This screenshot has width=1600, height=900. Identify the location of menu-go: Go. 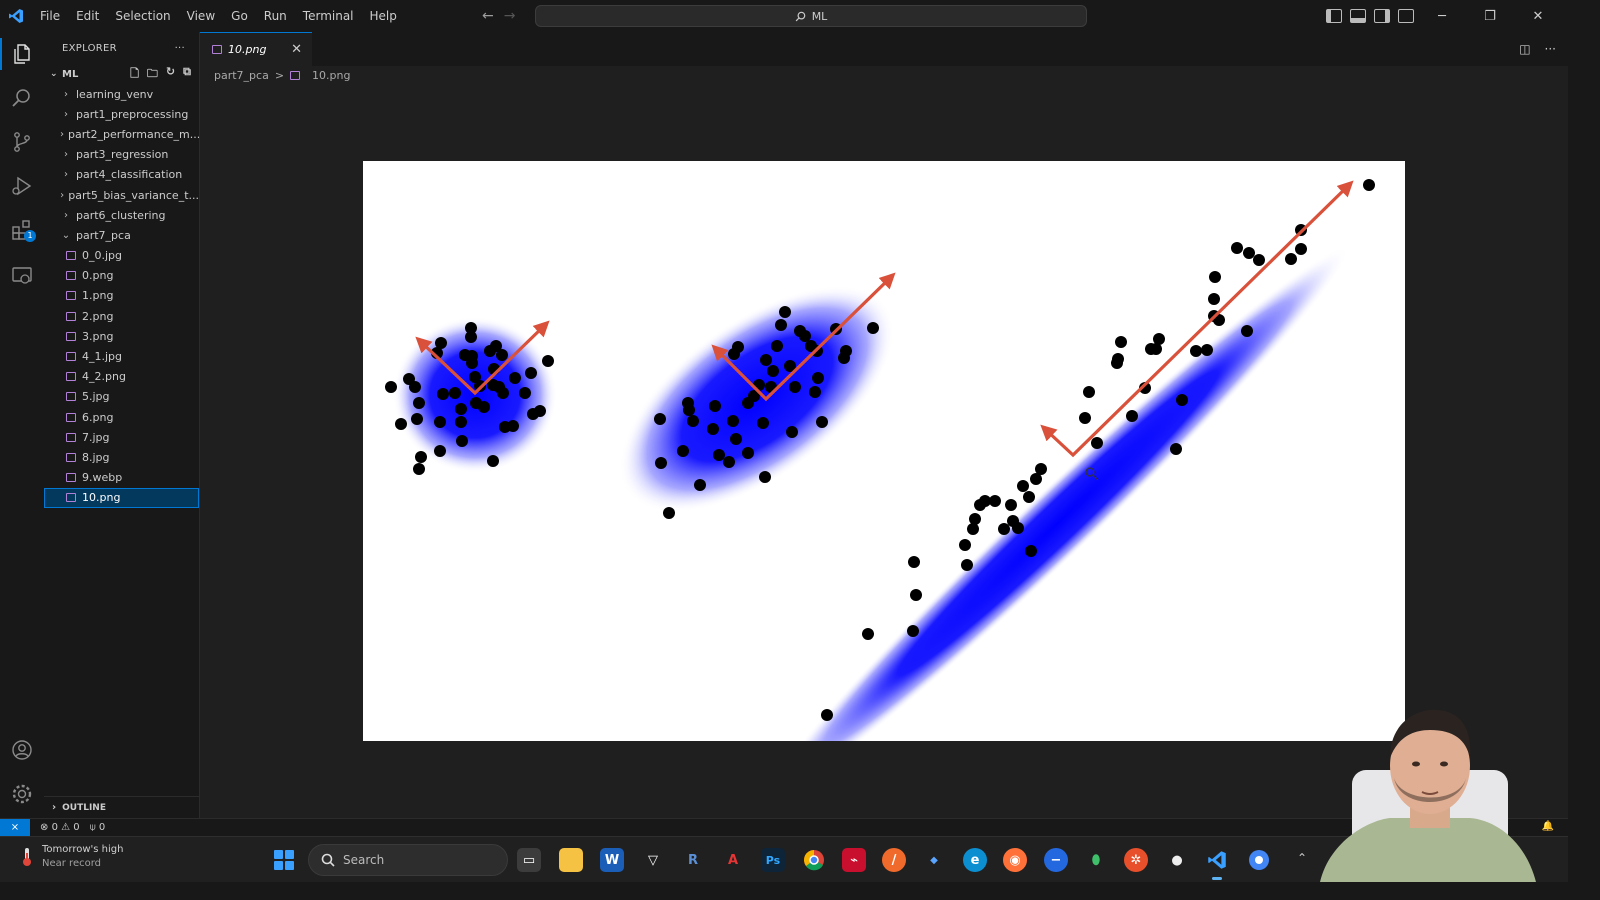
(239, 16).